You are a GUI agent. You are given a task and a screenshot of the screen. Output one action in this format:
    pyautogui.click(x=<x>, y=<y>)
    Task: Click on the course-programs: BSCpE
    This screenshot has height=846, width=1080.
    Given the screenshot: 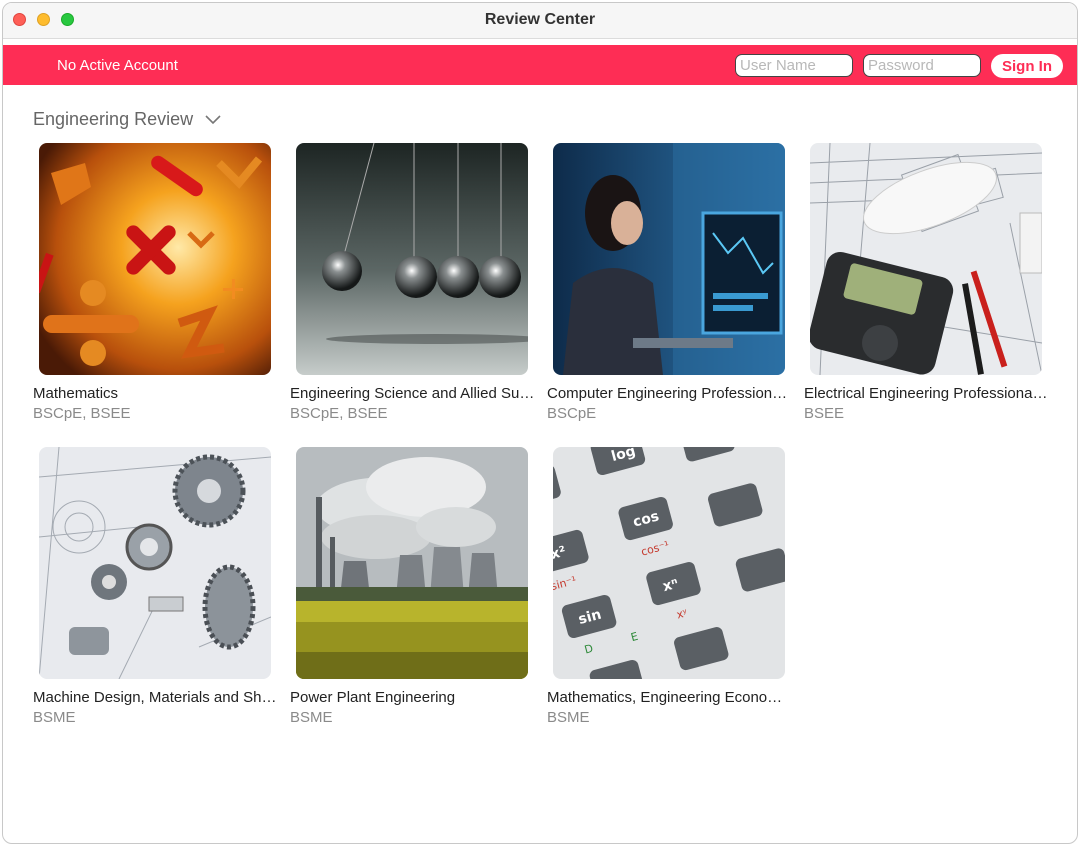 What is the action you would take?
    pyautogui.click(x=572, y=413)
    